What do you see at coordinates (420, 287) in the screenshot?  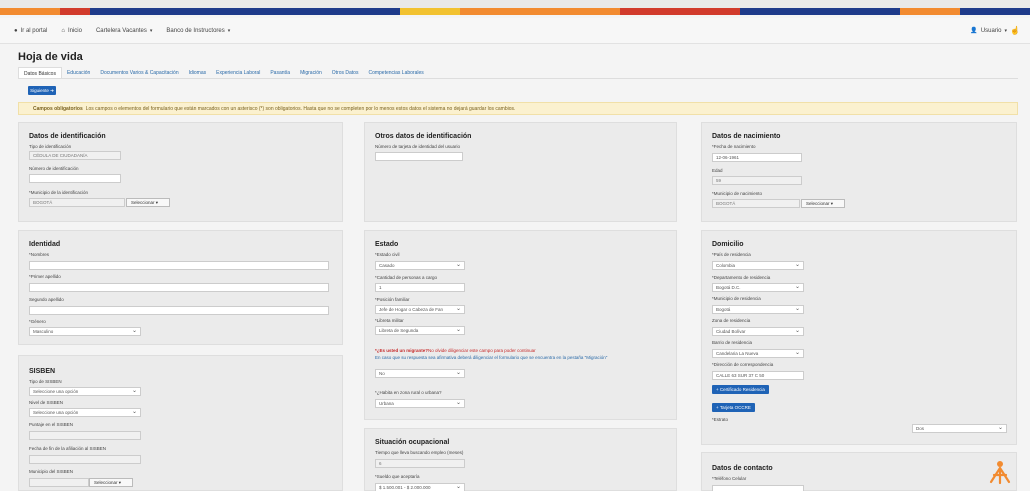 I see `personas-cargo-field: 1` at bounding box center [420, 287].